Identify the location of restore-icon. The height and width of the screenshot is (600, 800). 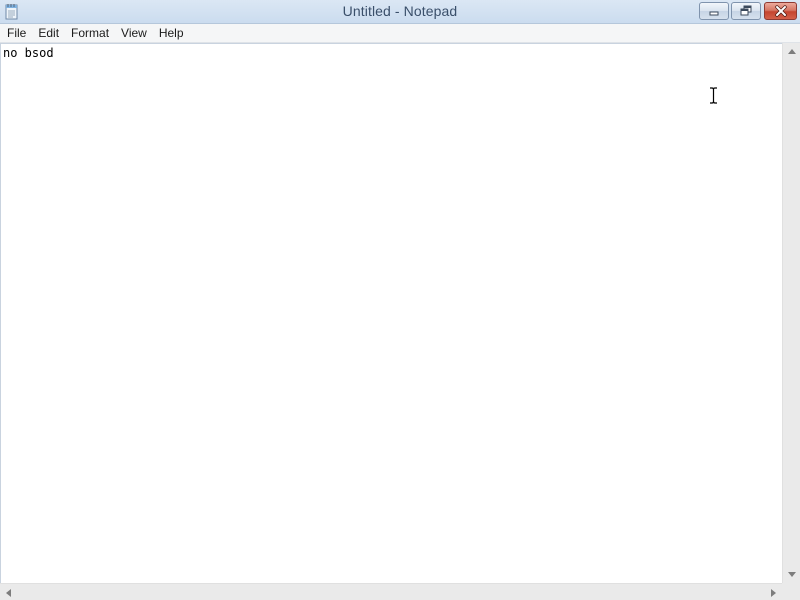
(746, 10).